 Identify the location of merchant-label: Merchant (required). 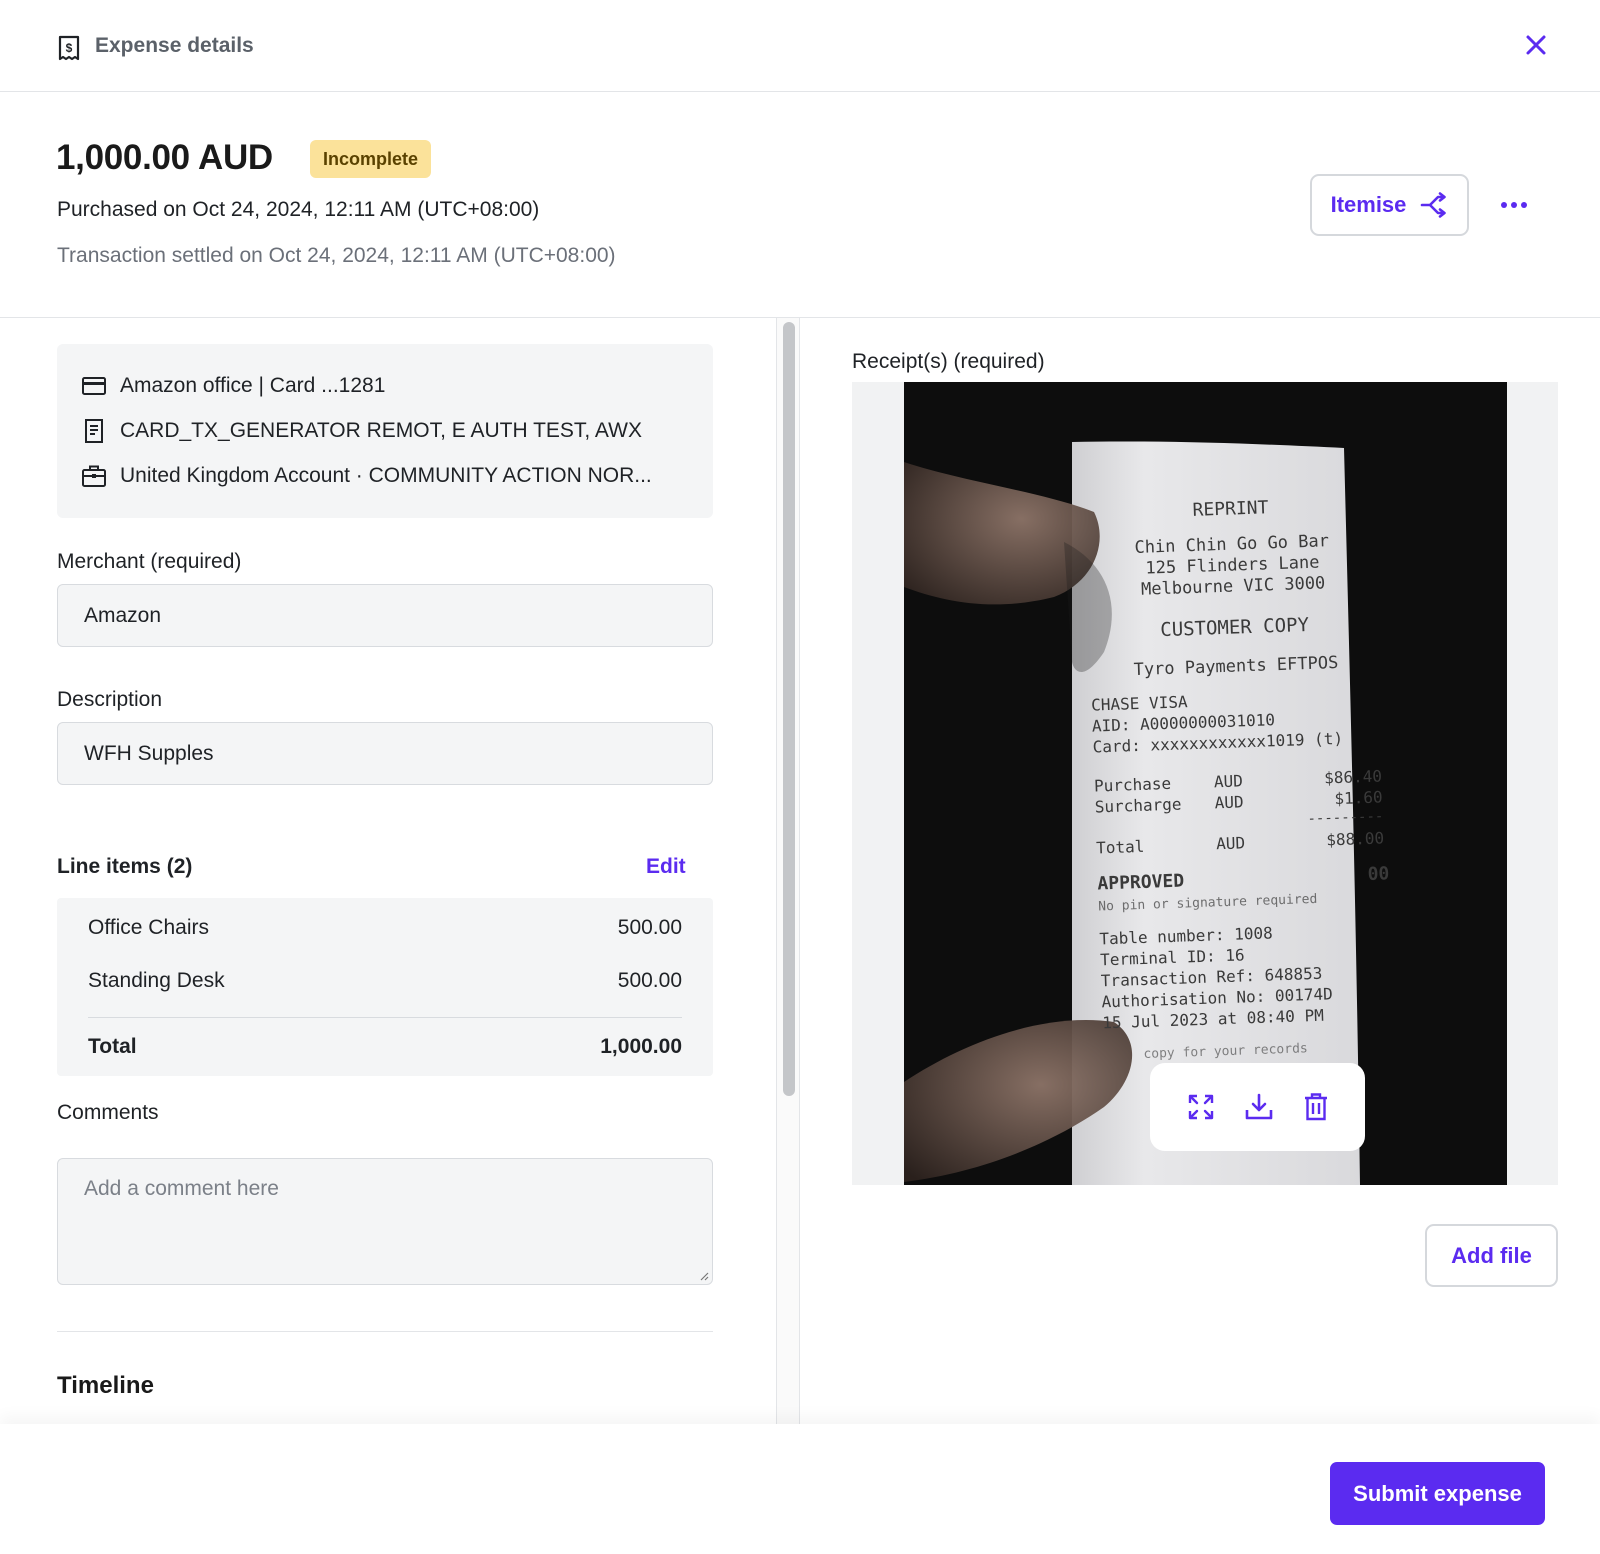
(149, 561).